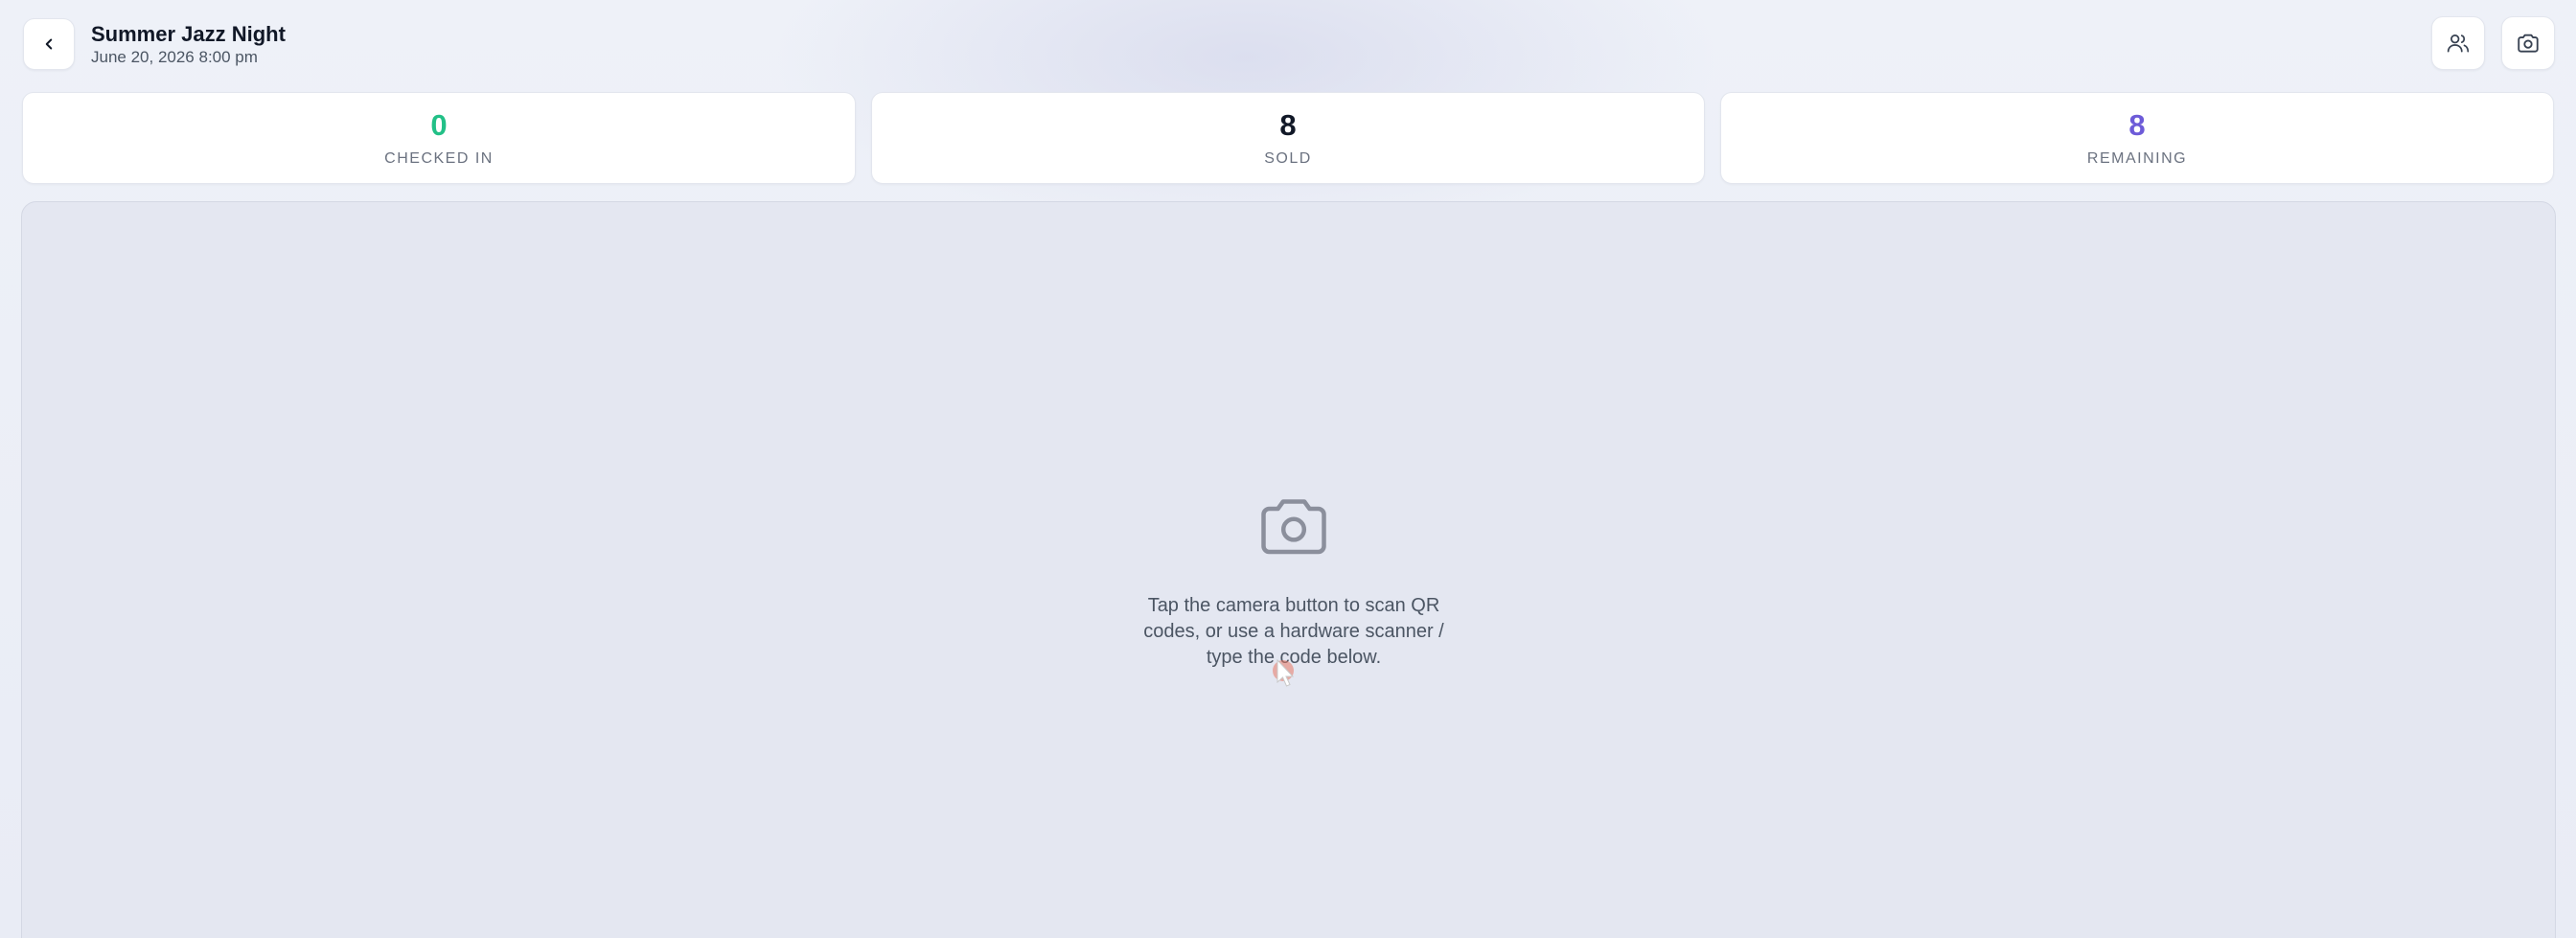  I want to click on stat-label-remaining: REMAINING, so click(2137, 158).